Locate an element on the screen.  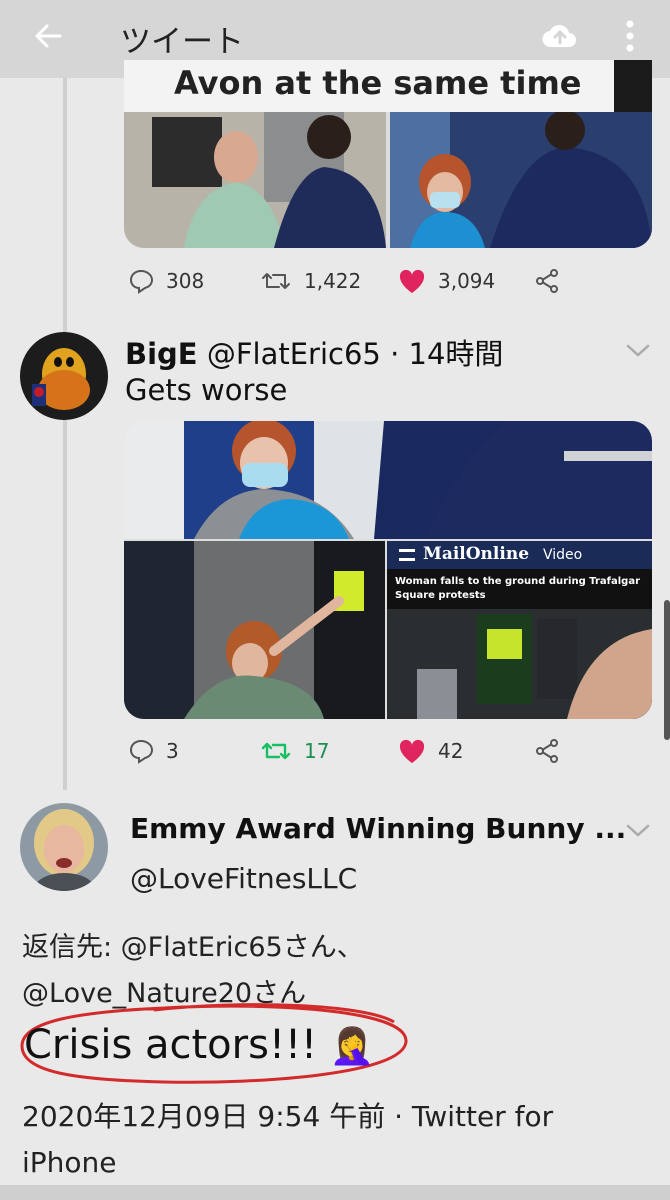
thread-line is located at coordinates (65, 434).